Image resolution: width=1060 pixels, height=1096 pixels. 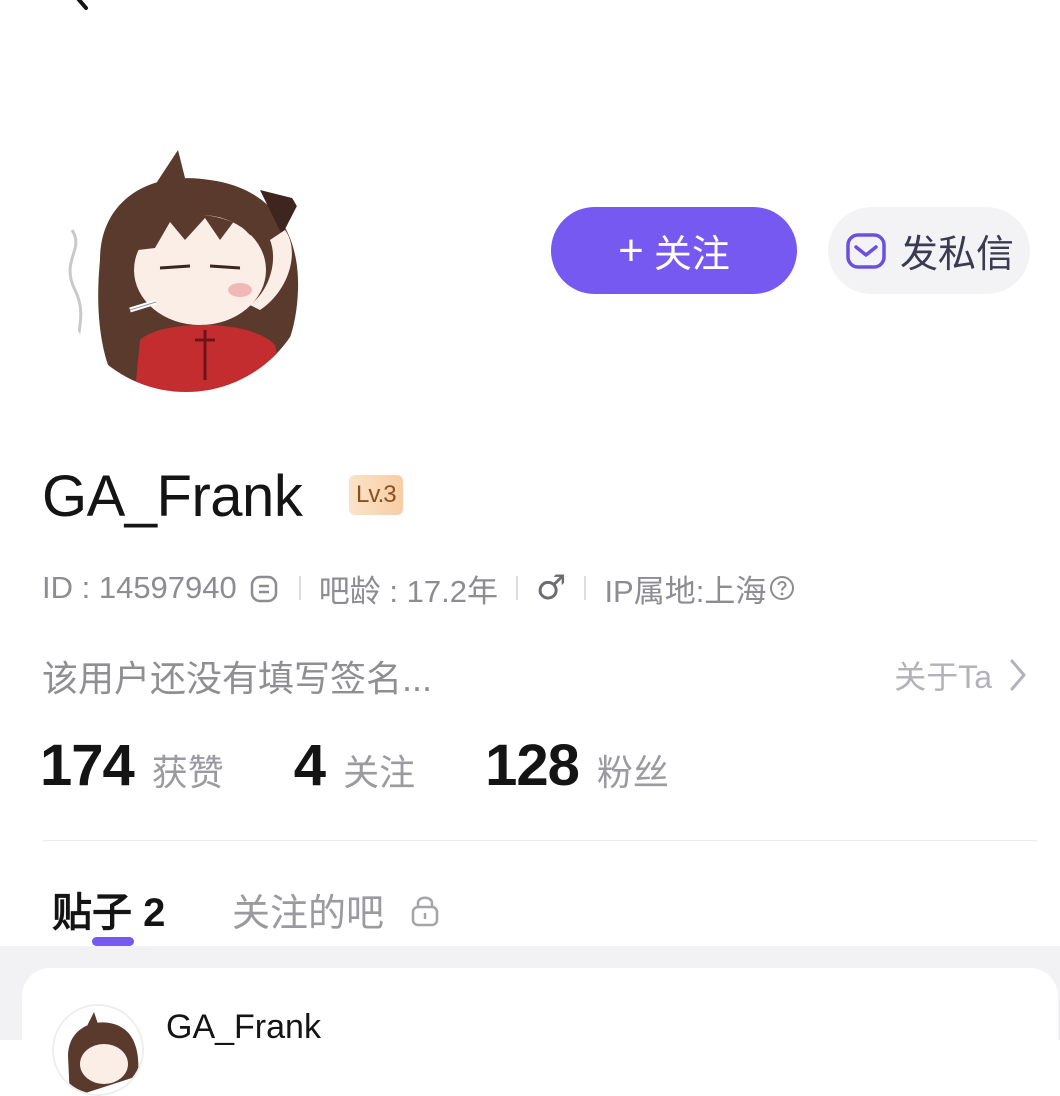 I want to click on about-label: 关于Ta, so click(x=943, y=677).